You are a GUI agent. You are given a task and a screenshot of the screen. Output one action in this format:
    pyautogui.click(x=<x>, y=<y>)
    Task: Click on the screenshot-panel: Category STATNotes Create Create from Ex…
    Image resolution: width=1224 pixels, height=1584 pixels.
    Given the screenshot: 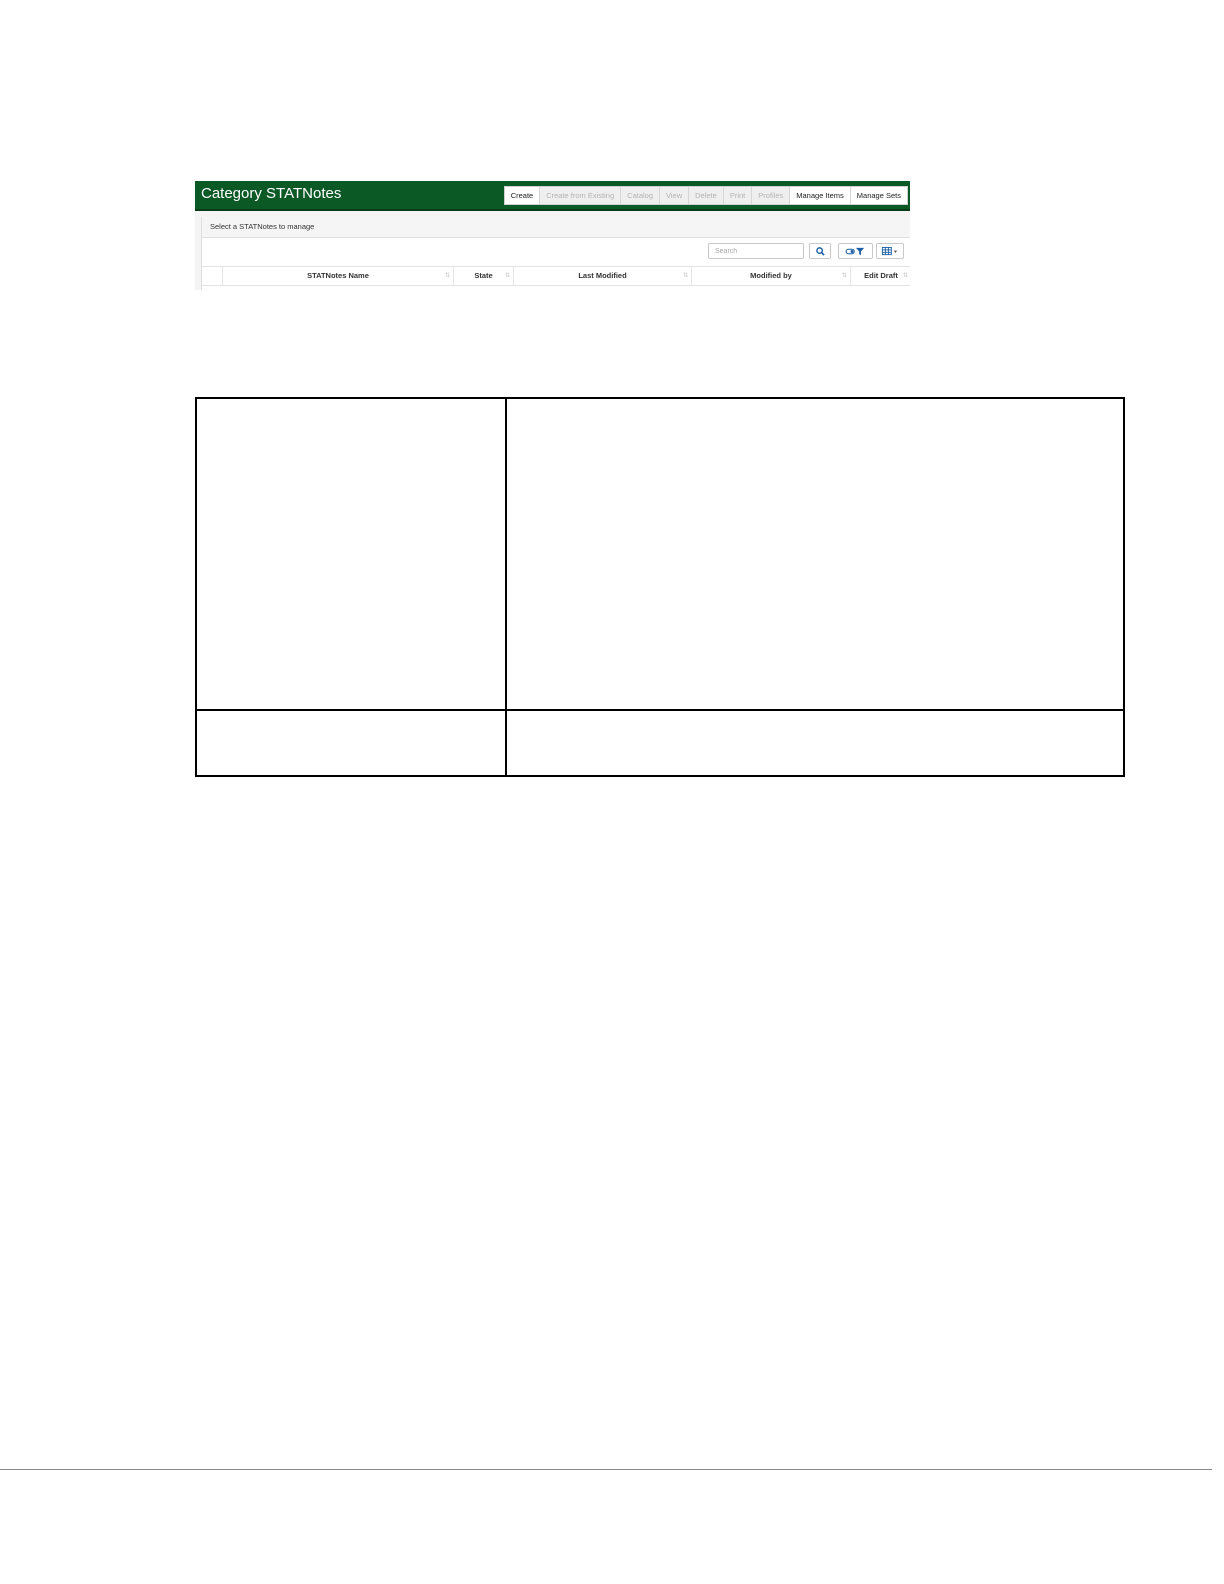 What is the action you would take?
    pyautogui.click(x=552, y=235)
    